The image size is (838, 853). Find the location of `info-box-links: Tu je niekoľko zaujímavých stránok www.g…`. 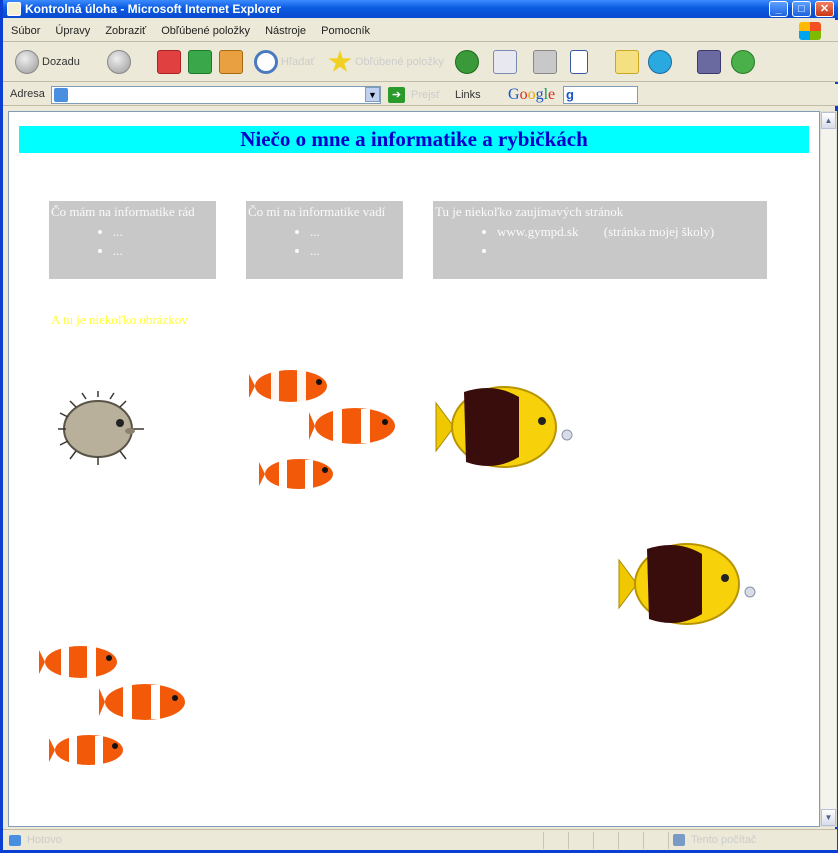

info-box-links: Tu je niekoľko zaujímavých stránok www.g… is located at coordinates (600, 240).